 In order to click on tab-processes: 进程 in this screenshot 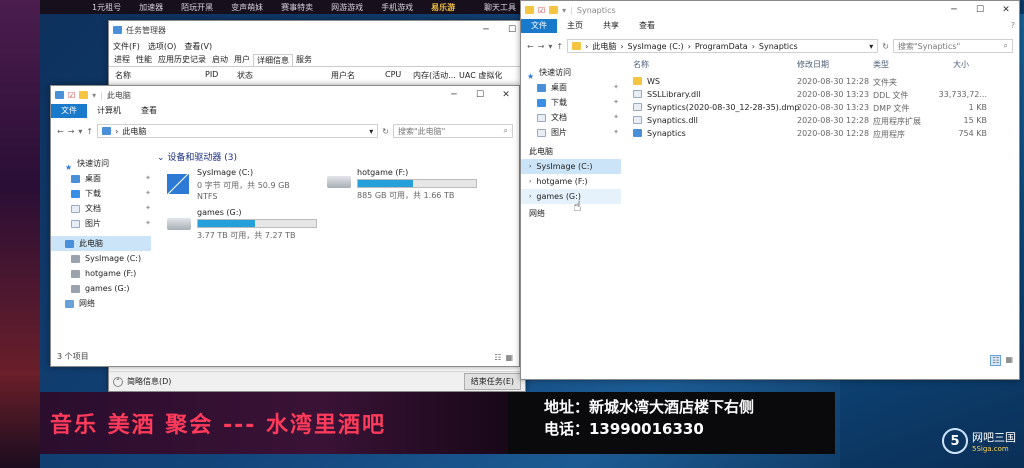, I will do `click(122, 59)`.